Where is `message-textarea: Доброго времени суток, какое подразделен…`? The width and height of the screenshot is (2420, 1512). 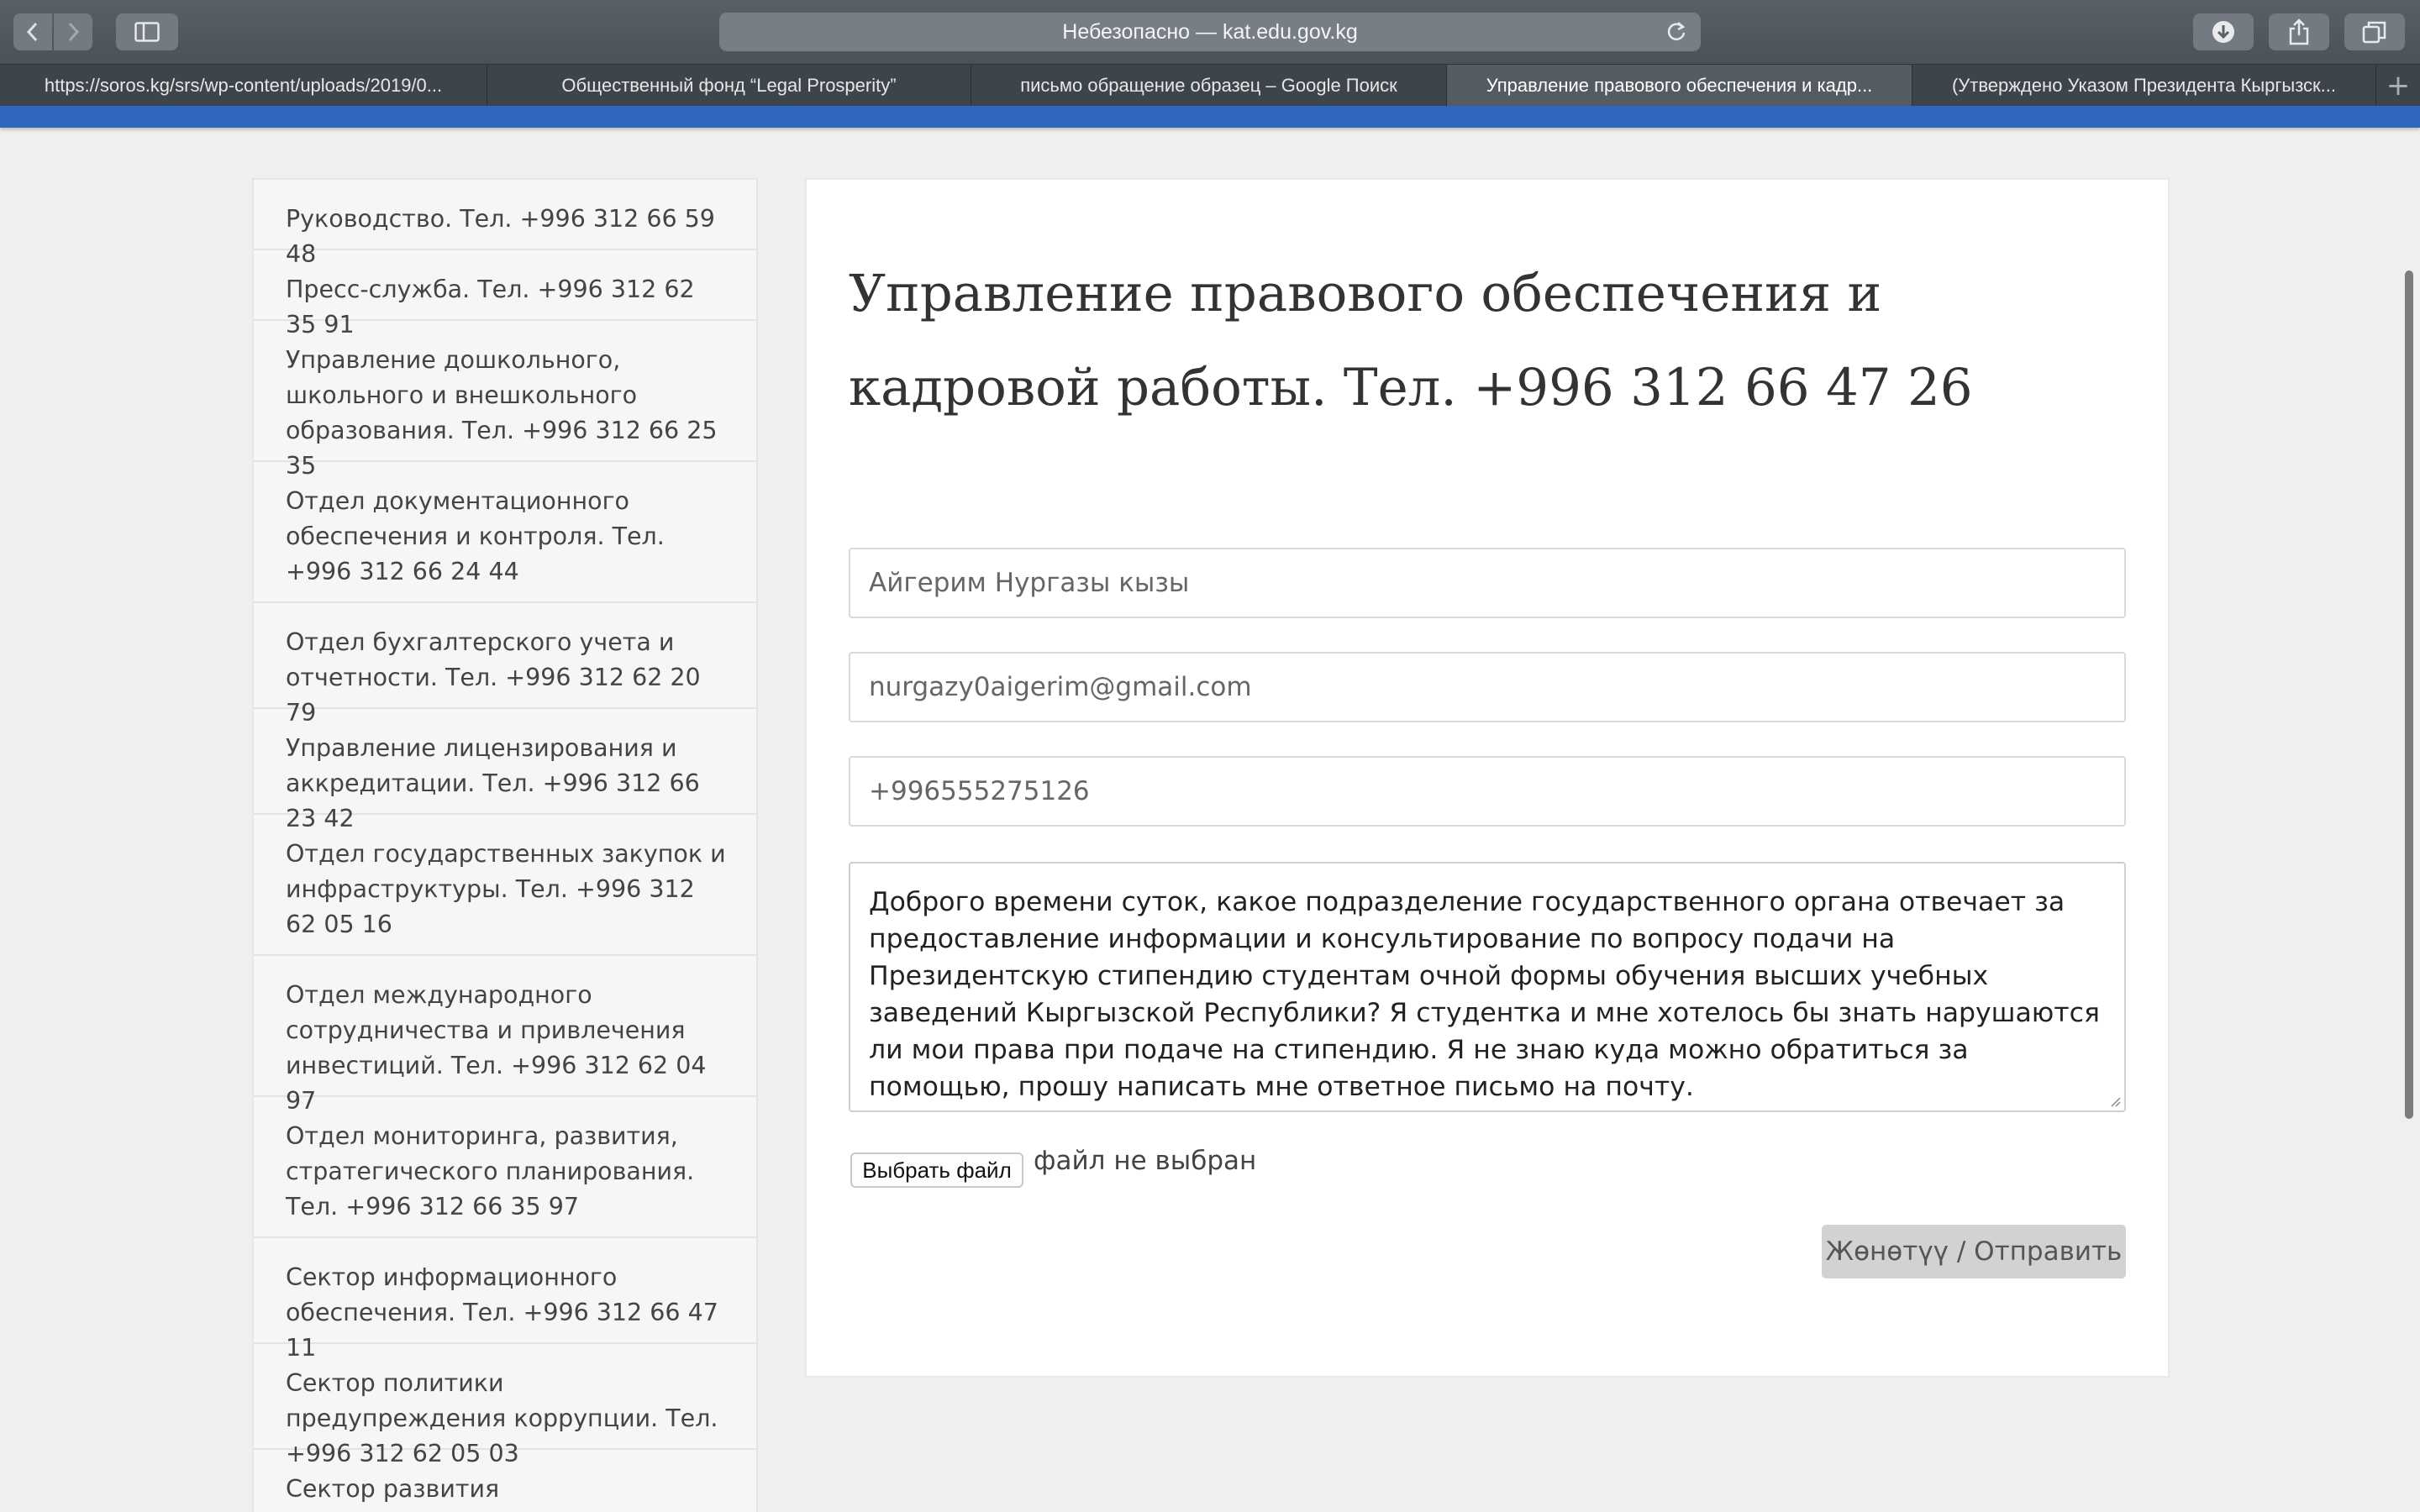
message-textarea: Доброго времени суток, какое подразделен… is located at coordinates (1487, 987).